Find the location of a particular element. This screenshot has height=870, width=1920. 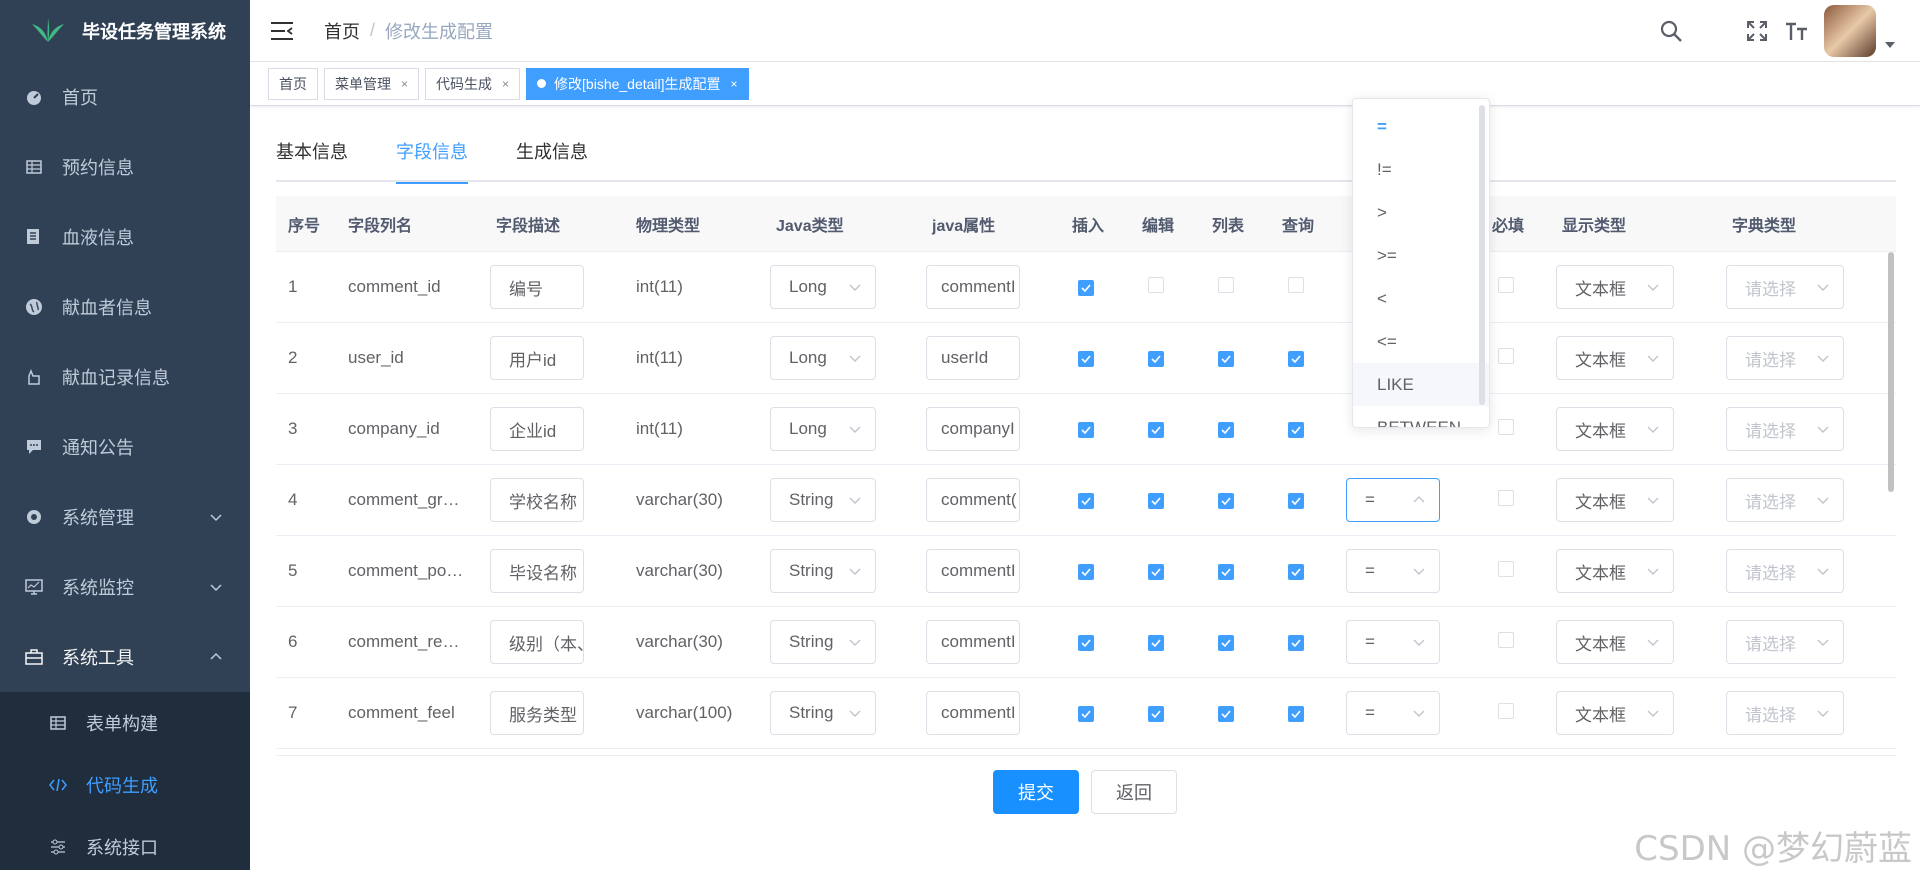

column-desc-input: 服务类型 is located at coordinates (537, 713).